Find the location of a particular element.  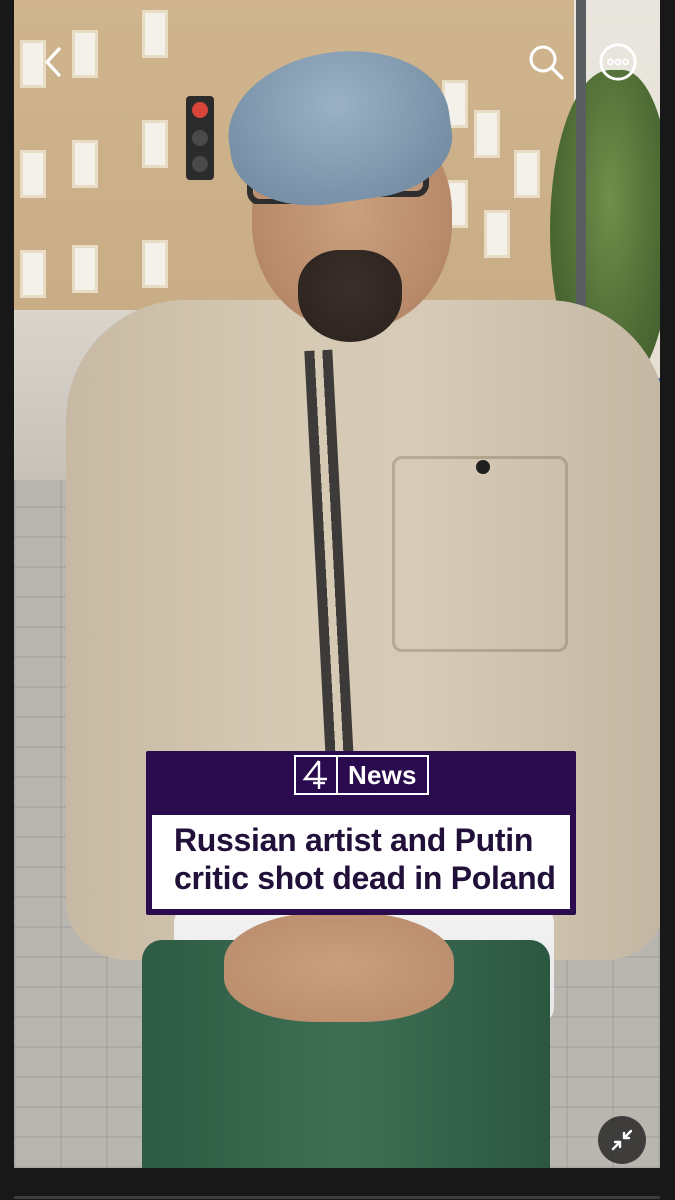

channel4-logo-mark is located at coordinates (316, 775).